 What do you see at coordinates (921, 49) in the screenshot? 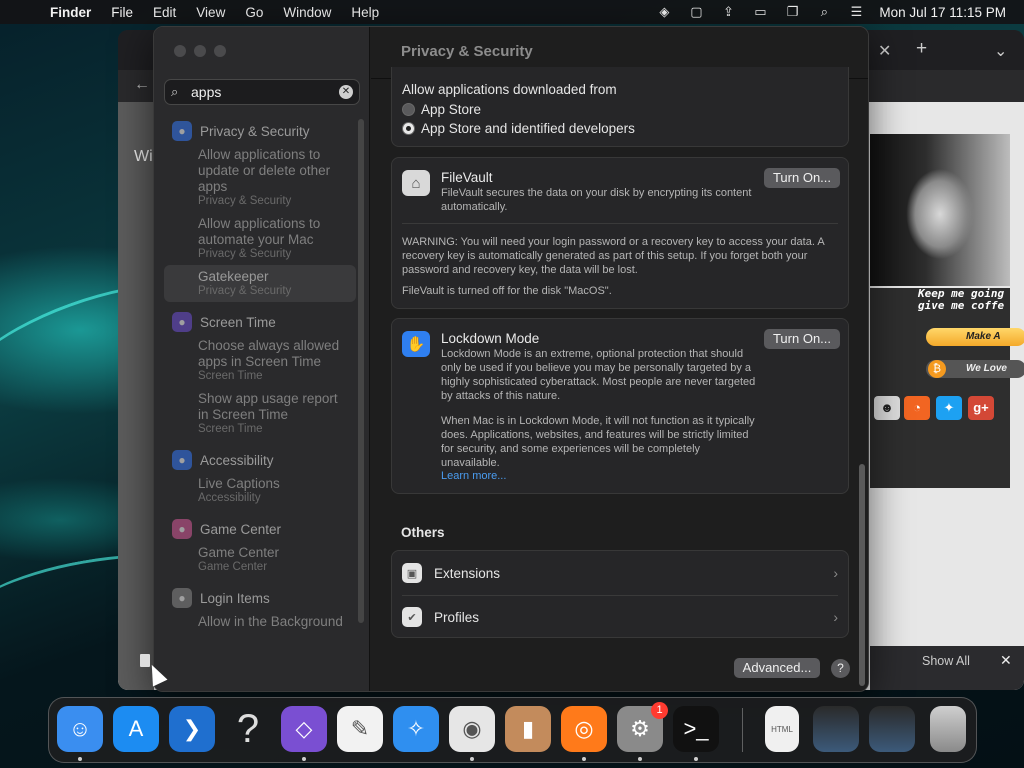
I see `new-tab-icon: +` at bounding box center [921, 49].